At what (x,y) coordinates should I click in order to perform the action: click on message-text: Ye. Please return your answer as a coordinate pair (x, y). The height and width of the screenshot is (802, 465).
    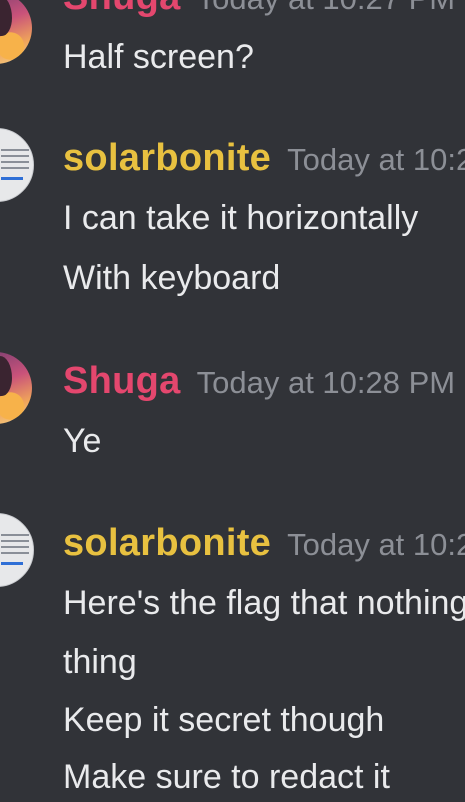
    Looking at the image, I should click on (82, 441).